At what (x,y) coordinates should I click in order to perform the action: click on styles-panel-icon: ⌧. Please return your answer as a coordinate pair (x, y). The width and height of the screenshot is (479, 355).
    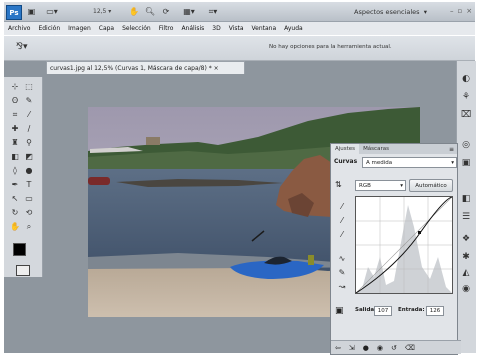
    Looking at the image, I should click on (466, 115).